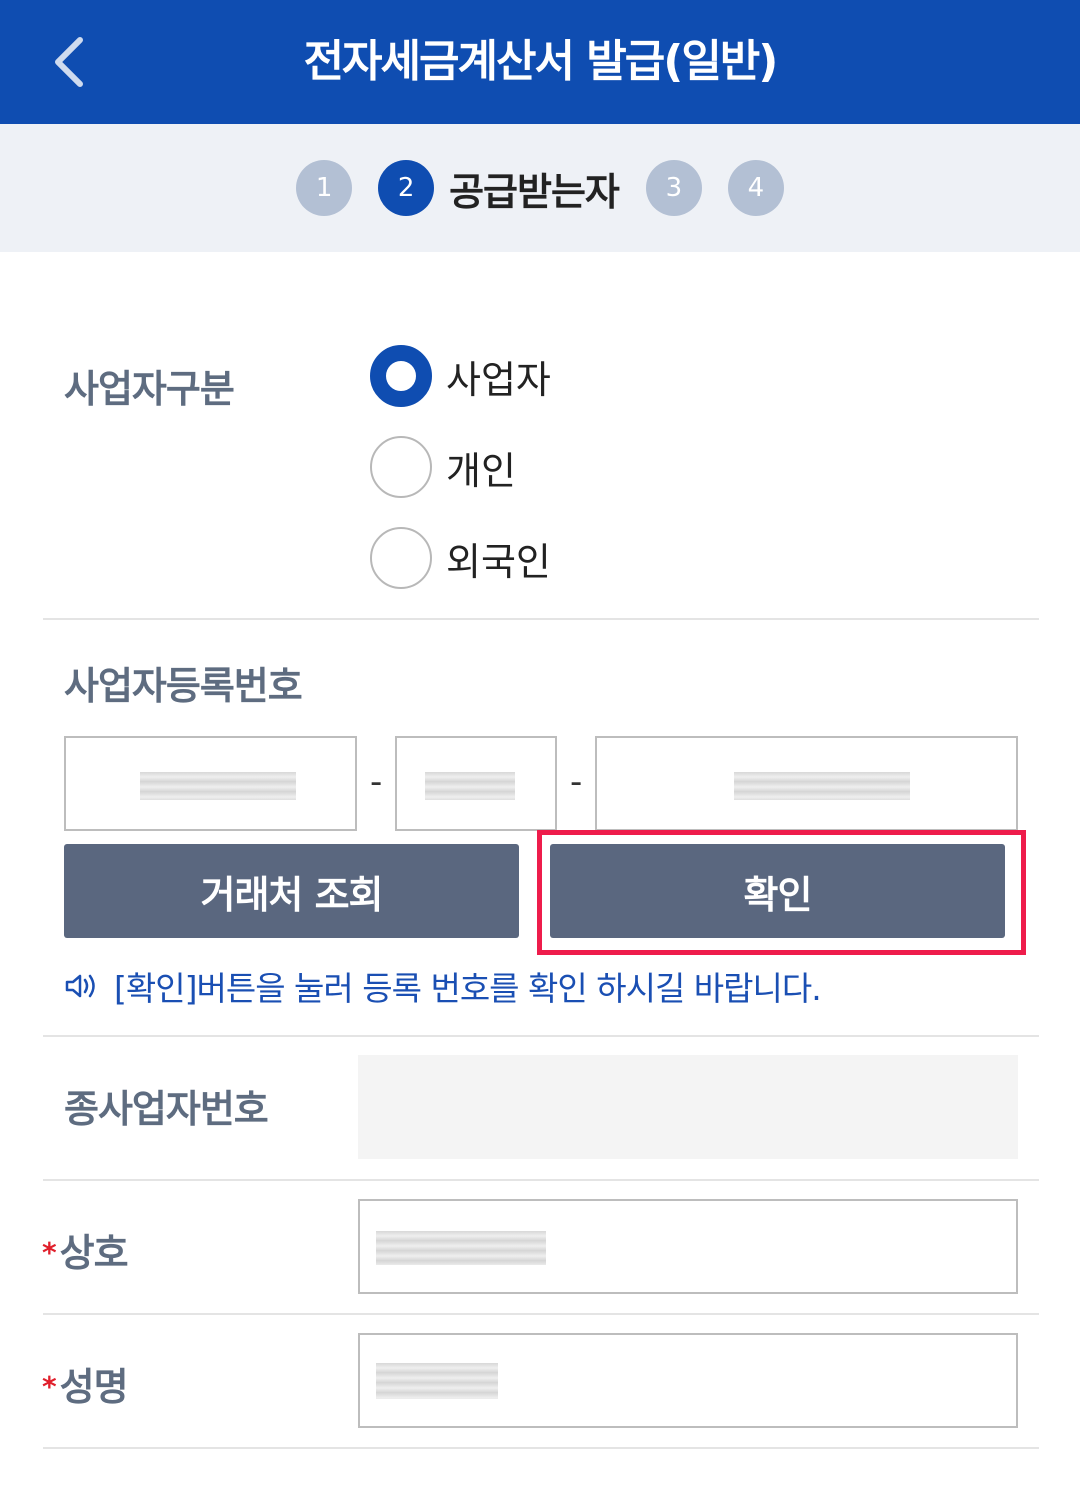  I want to click on step-3: 3, so click(673, 188).